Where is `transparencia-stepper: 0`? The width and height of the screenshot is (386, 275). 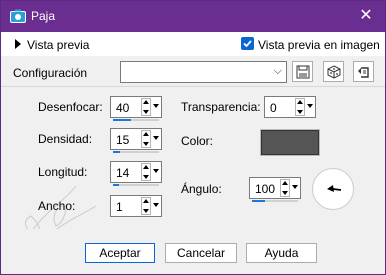
transparencia-stepper: 0 is located at coordinates (290, 107).